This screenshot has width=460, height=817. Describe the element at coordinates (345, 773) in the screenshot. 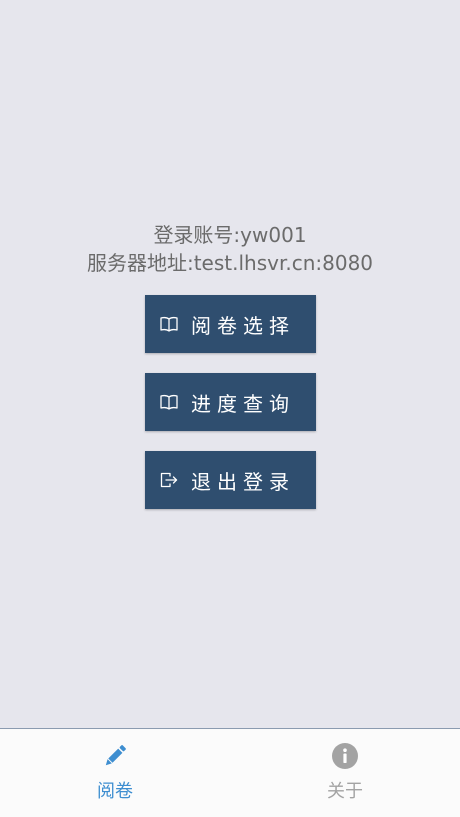

I see `tab-about: 关于` at that location.